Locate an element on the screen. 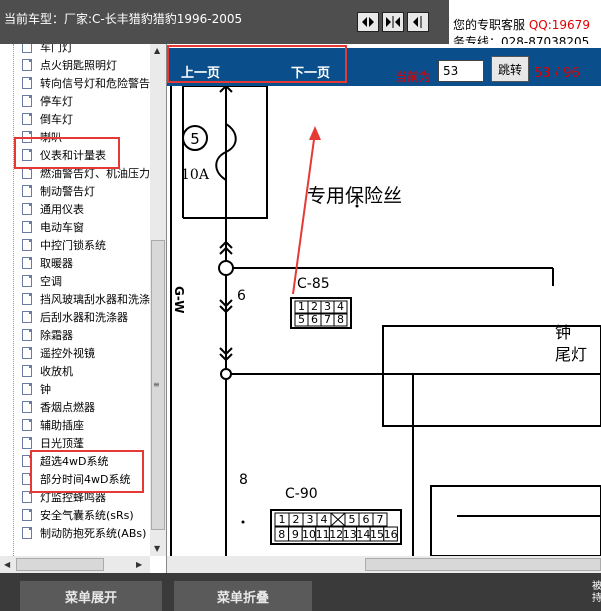 Image resolution: width=601 pixels, height=611 pixels. service-qq: QQ:19679 is located at coordinates (559, 25).